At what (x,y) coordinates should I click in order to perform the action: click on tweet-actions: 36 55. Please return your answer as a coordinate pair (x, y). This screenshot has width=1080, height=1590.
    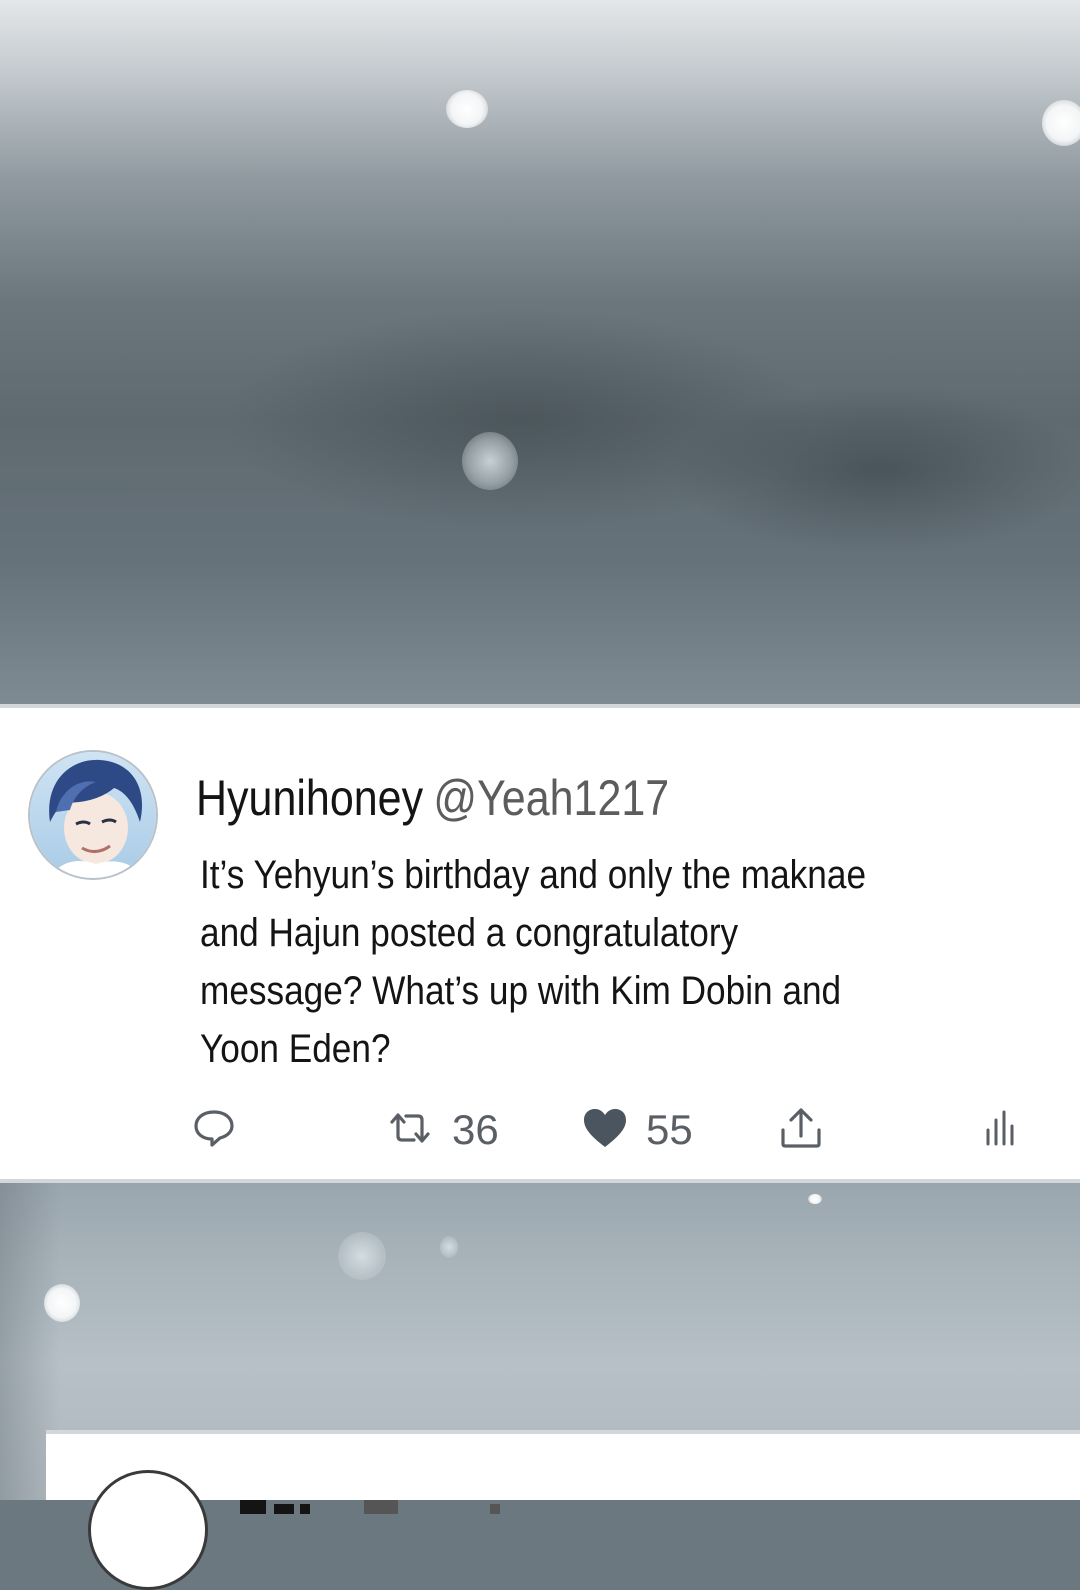
    Looking at the image, I should click on (540, 1130).